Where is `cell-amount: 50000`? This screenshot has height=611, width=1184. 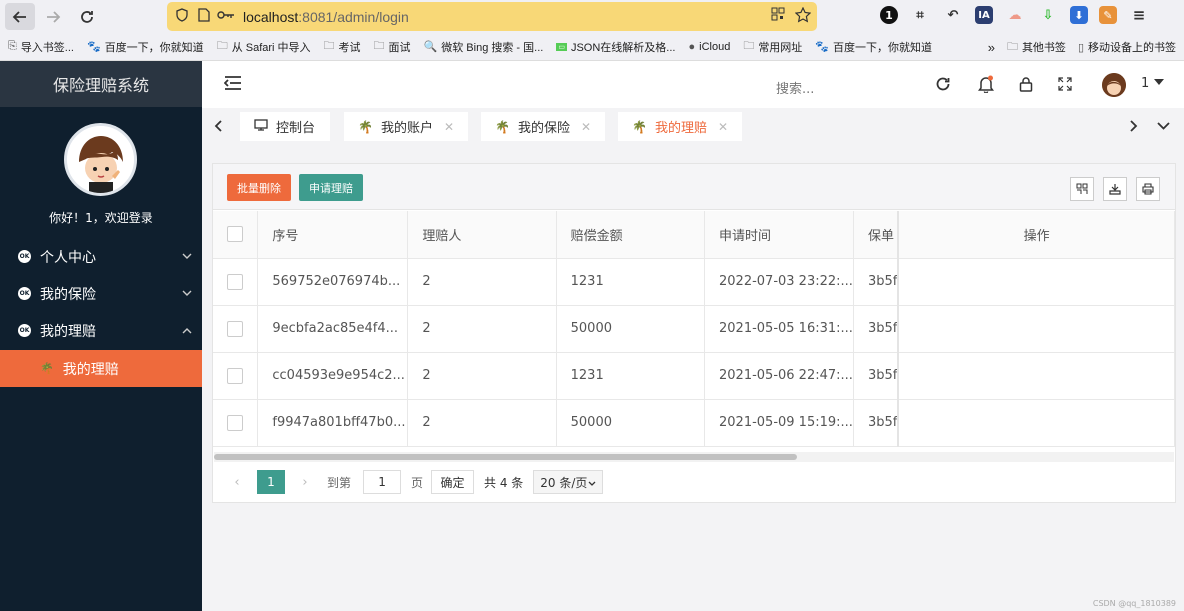
cell-amount: 50000 is located at coordinates (631, 329).